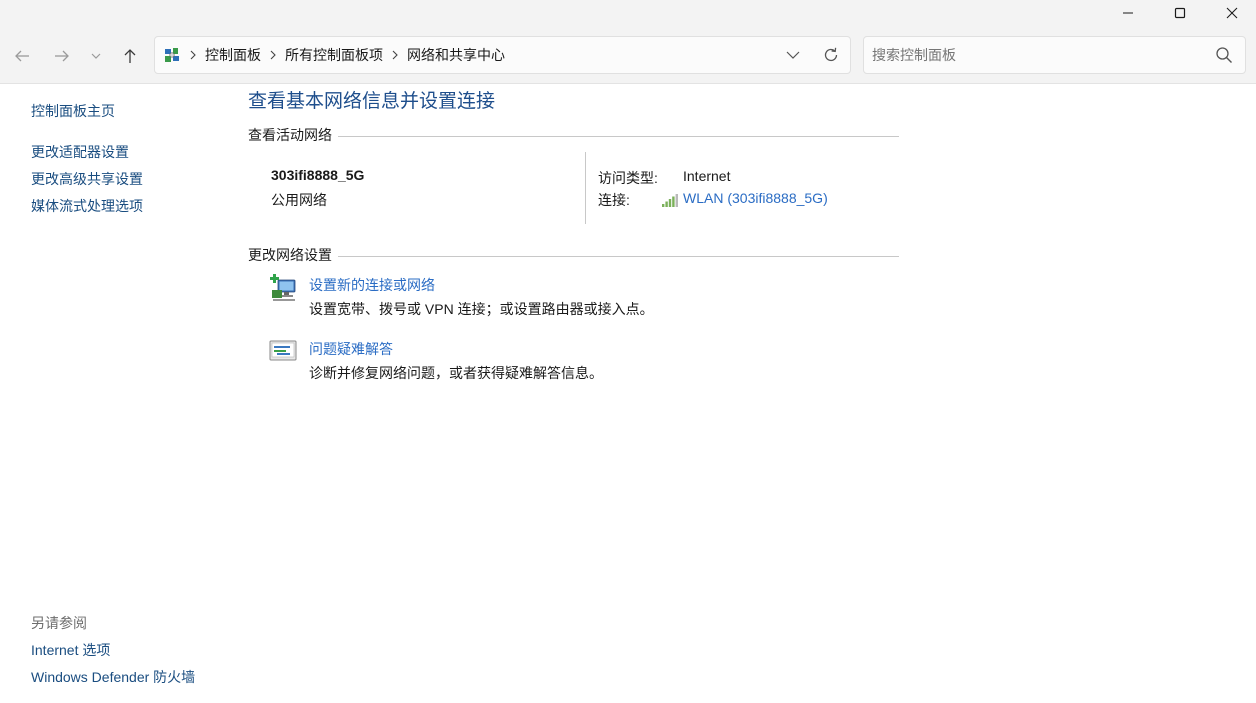  I want to click on navigation-bar: 控制面板 所有控制面板项 网络和共享中心, so click(628, 55).